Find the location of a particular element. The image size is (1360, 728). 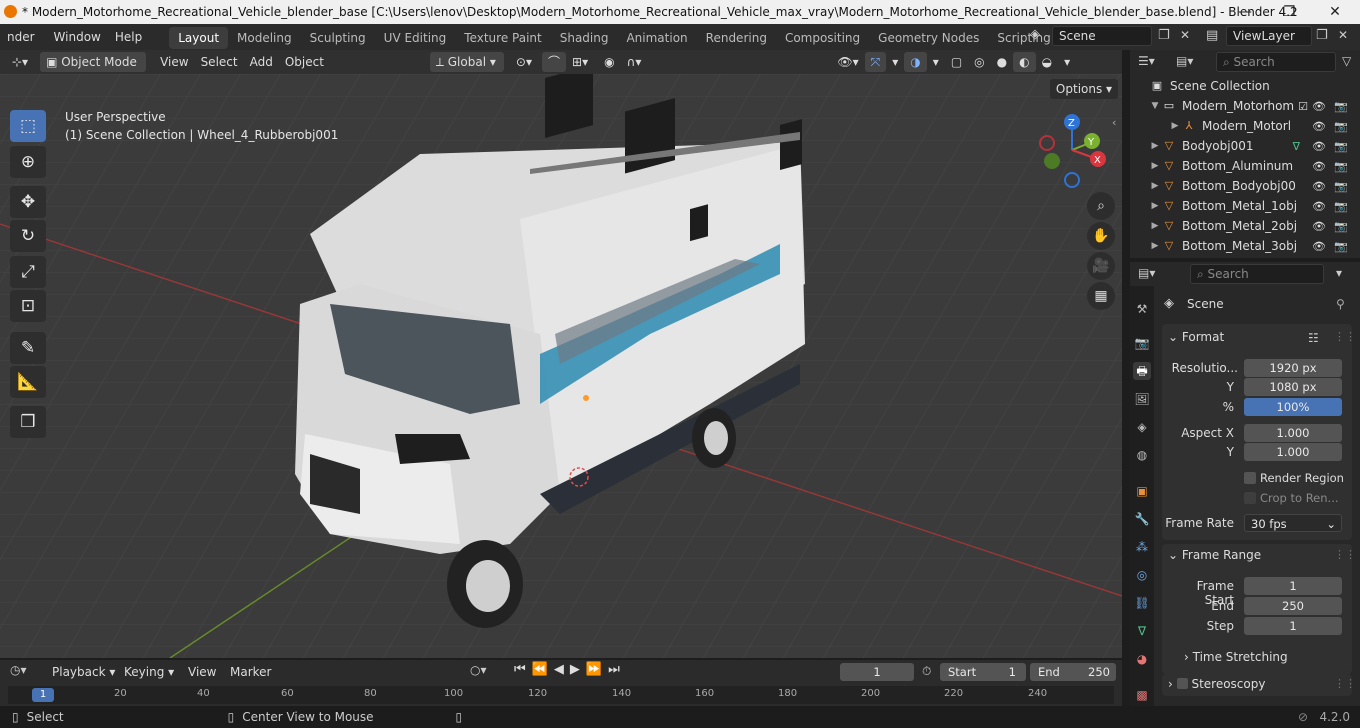

sidebar-toggle-icon: ‹ is located at coordinates (1114, 122).